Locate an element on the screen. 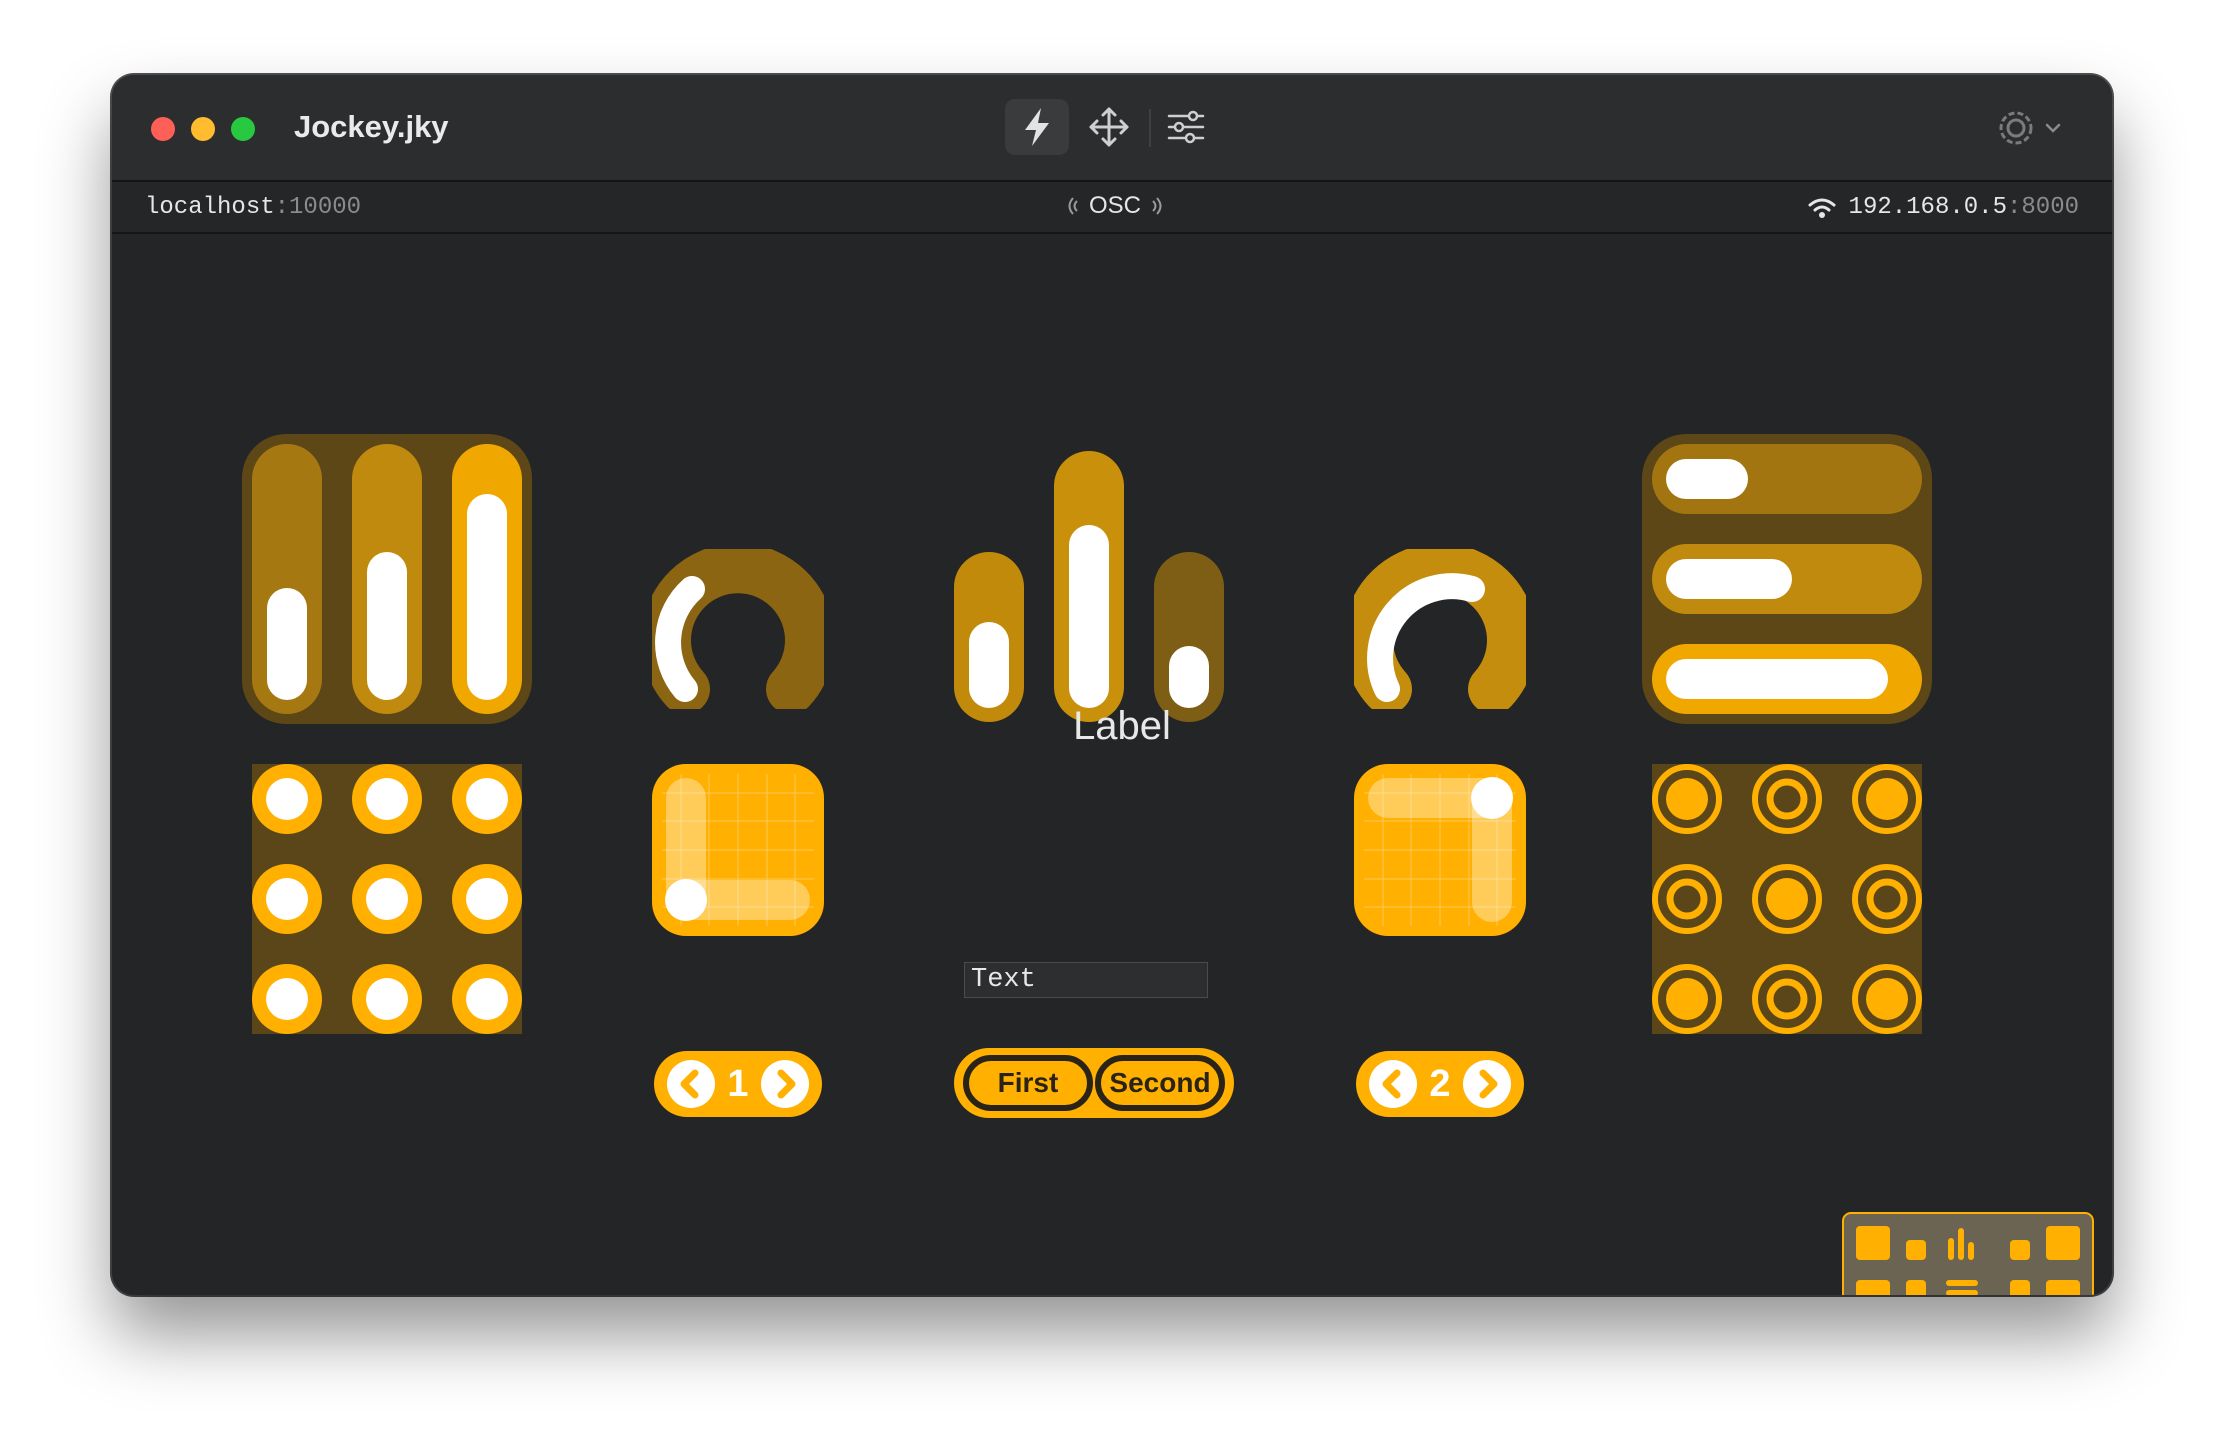  stepper-1: 1 is located at coordinates (738, 1084).